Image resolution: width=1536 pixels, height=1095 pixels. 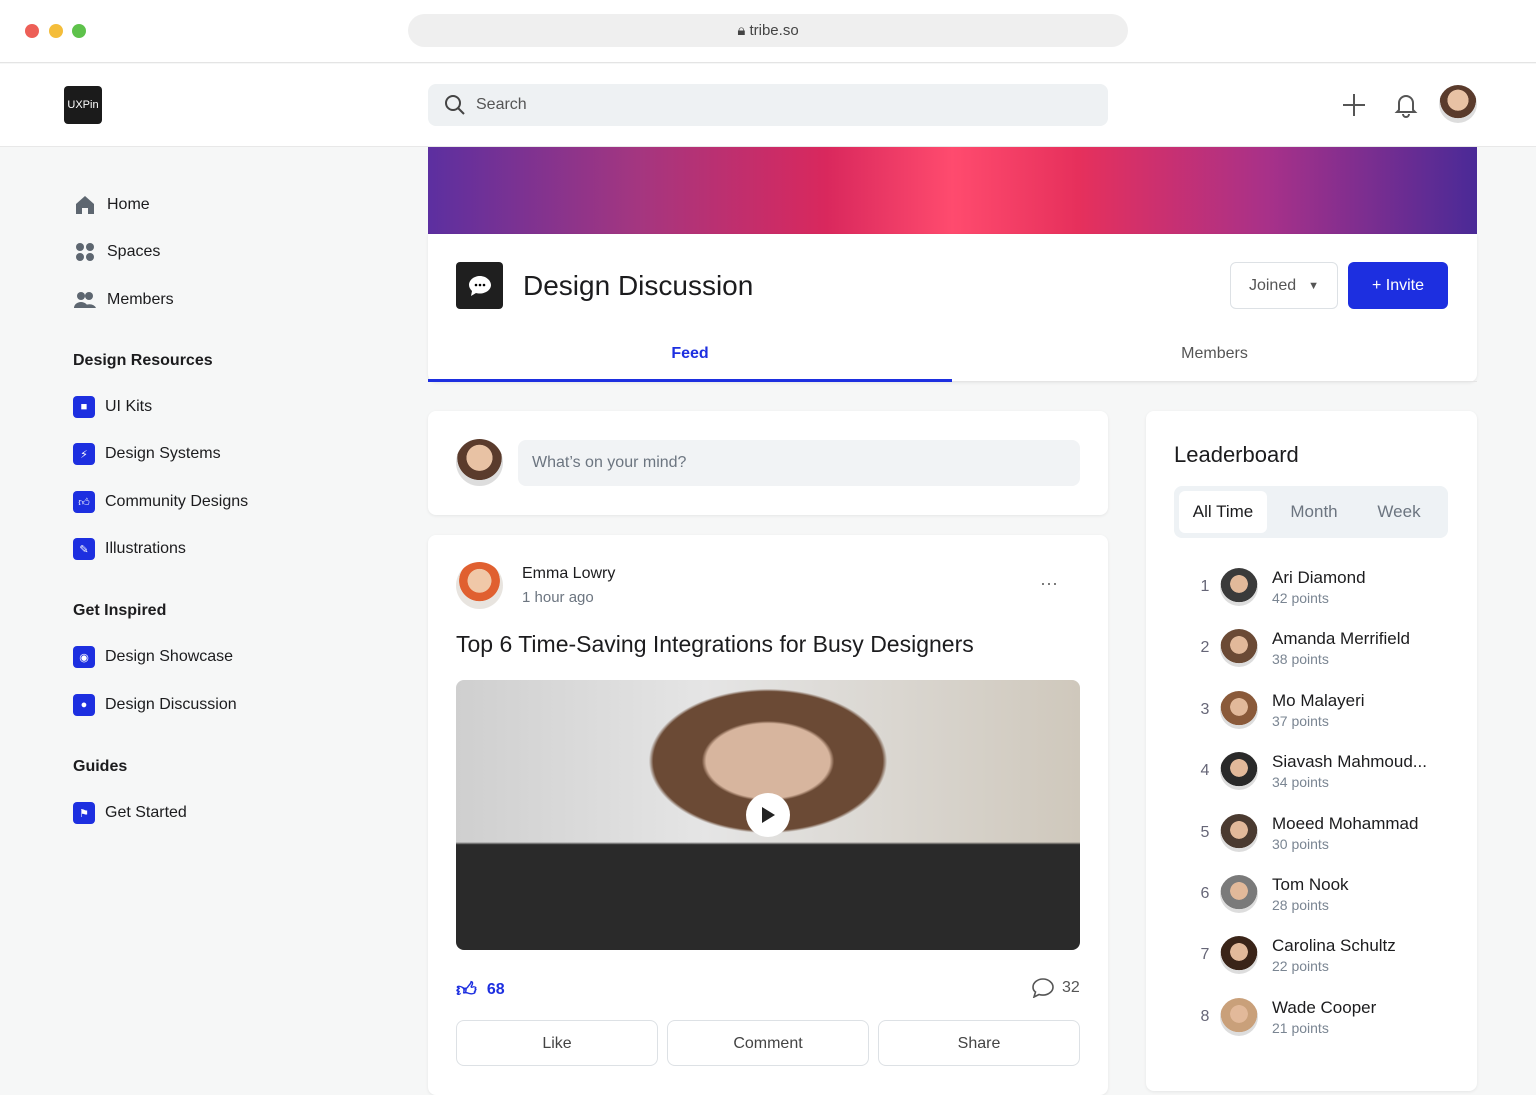 I want to click on leaderboard-entry: 8 Wade Cooper 21 points, so click(x=1283, y=1016).